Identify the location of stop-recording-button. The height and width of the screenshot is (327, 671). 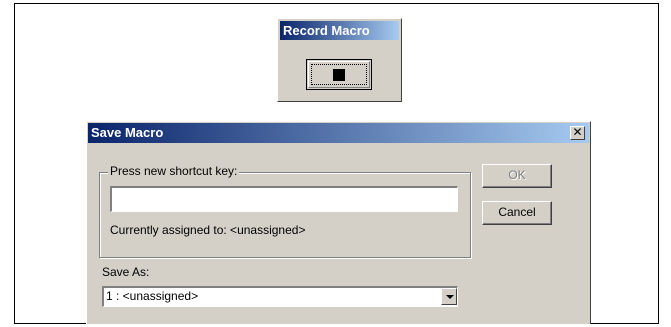
(339, 74).